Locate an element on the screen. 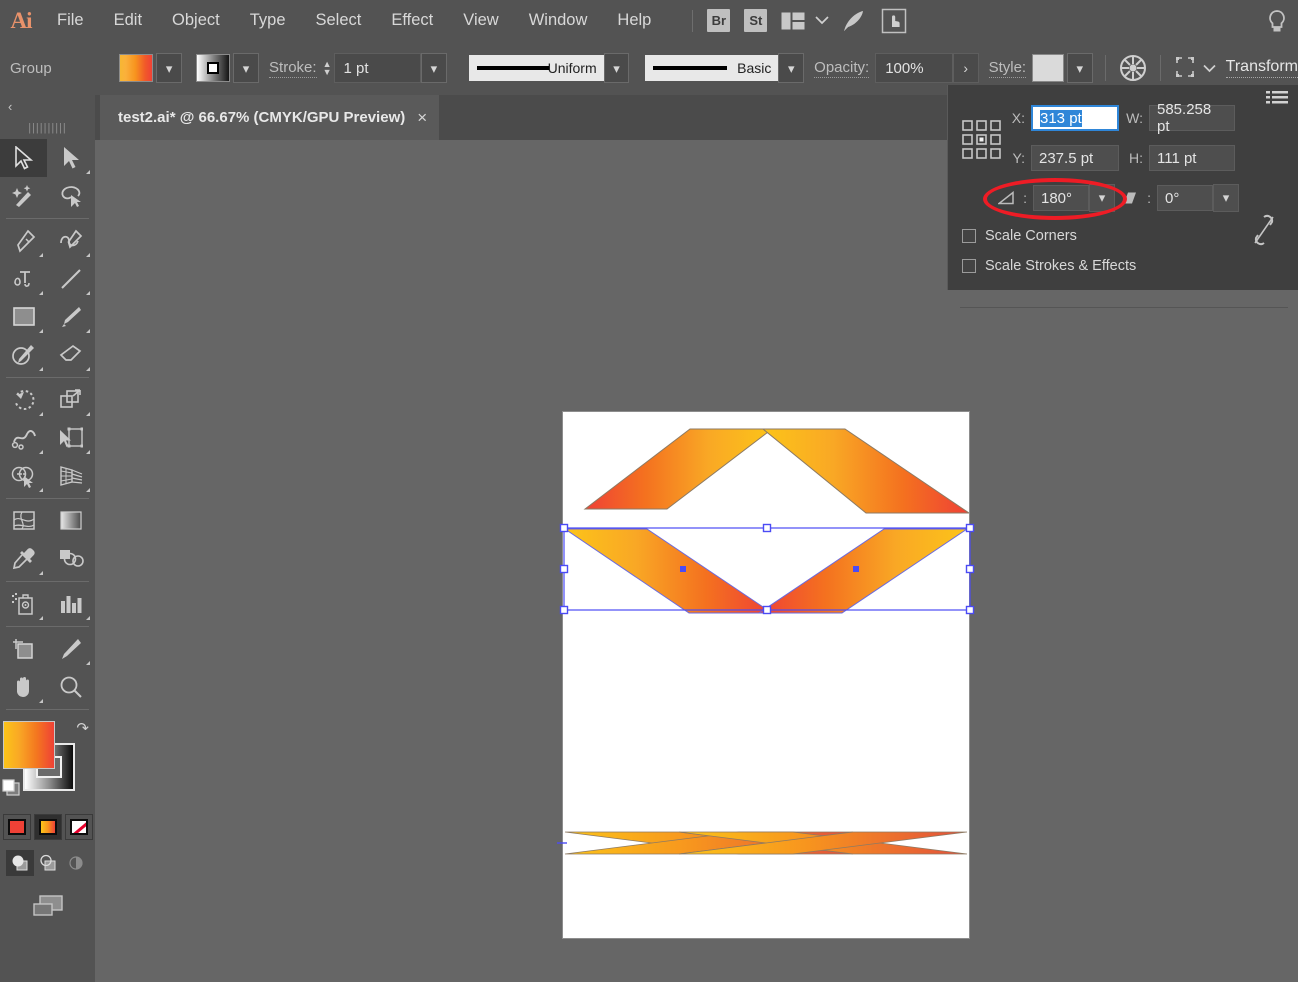  screen-mode-row is located at coordinates (47, 908).